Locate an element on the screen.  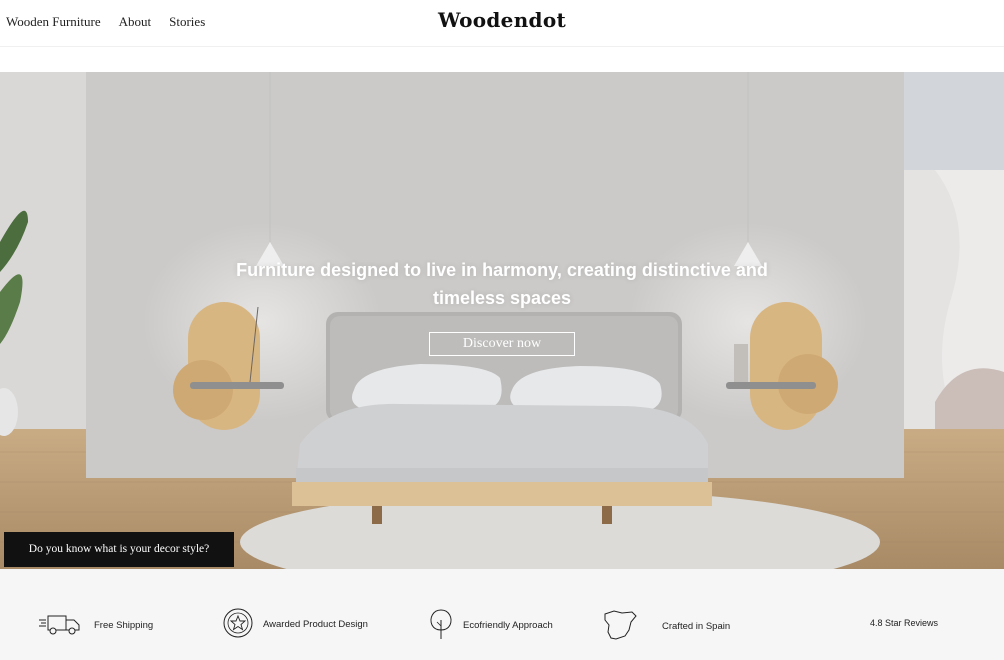
feature-free-shipping: Free Shipping is located at coordinates (95, 625).